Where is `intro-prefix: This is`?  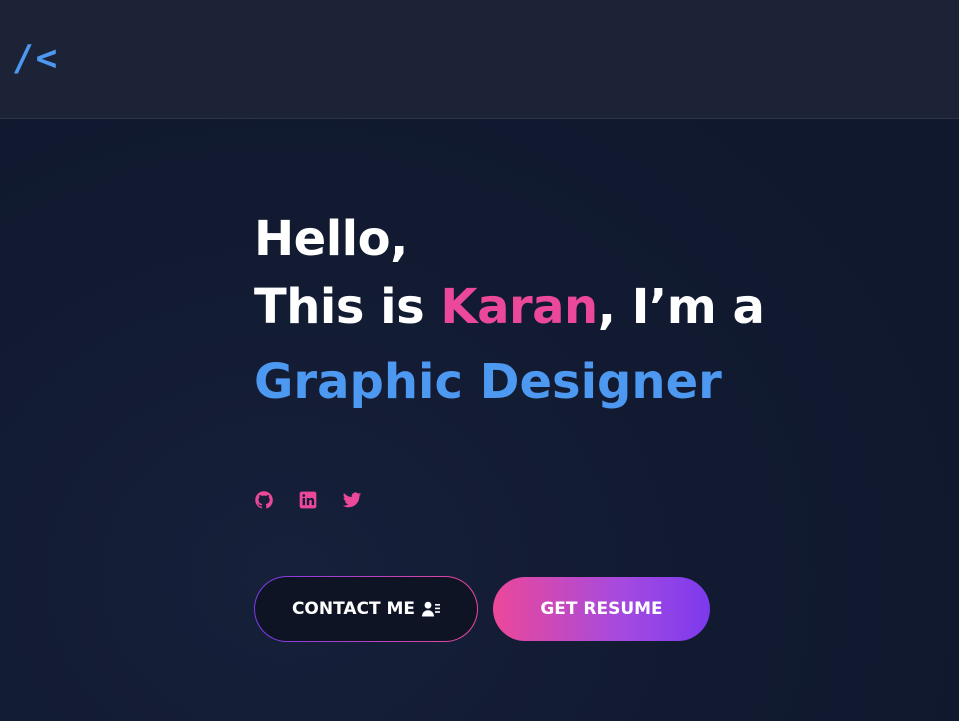
intro-prefix: This is is located at coordinates (347, 307).